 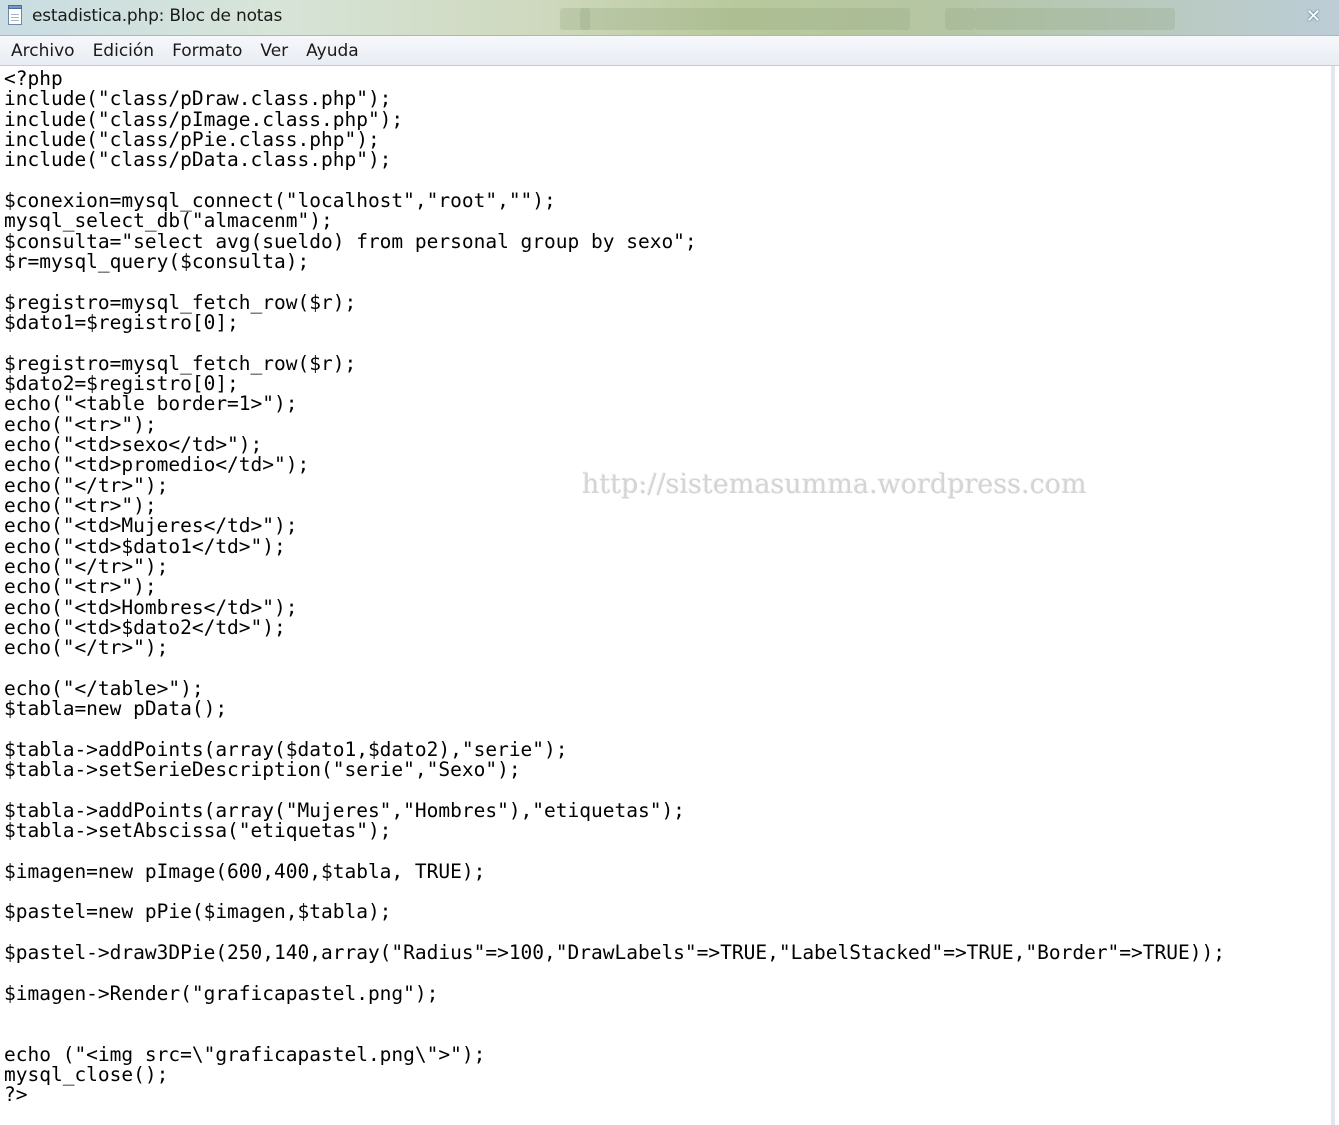 What do you see at coordinates (665, 78) in the screenshot?
I see `code-line: <?php` at bounding box center [665, 78].